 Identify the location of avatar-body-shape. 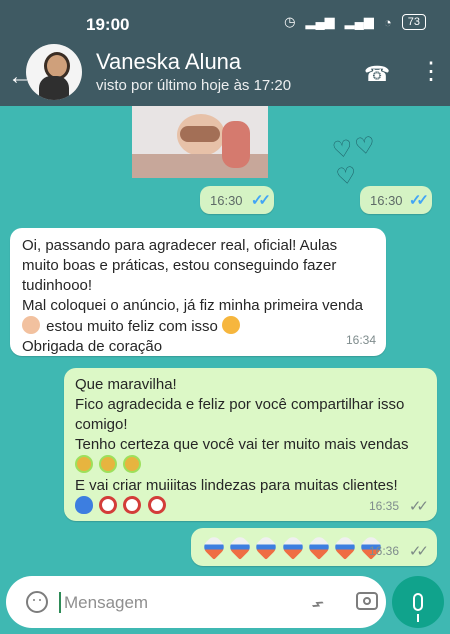
(54, 88).